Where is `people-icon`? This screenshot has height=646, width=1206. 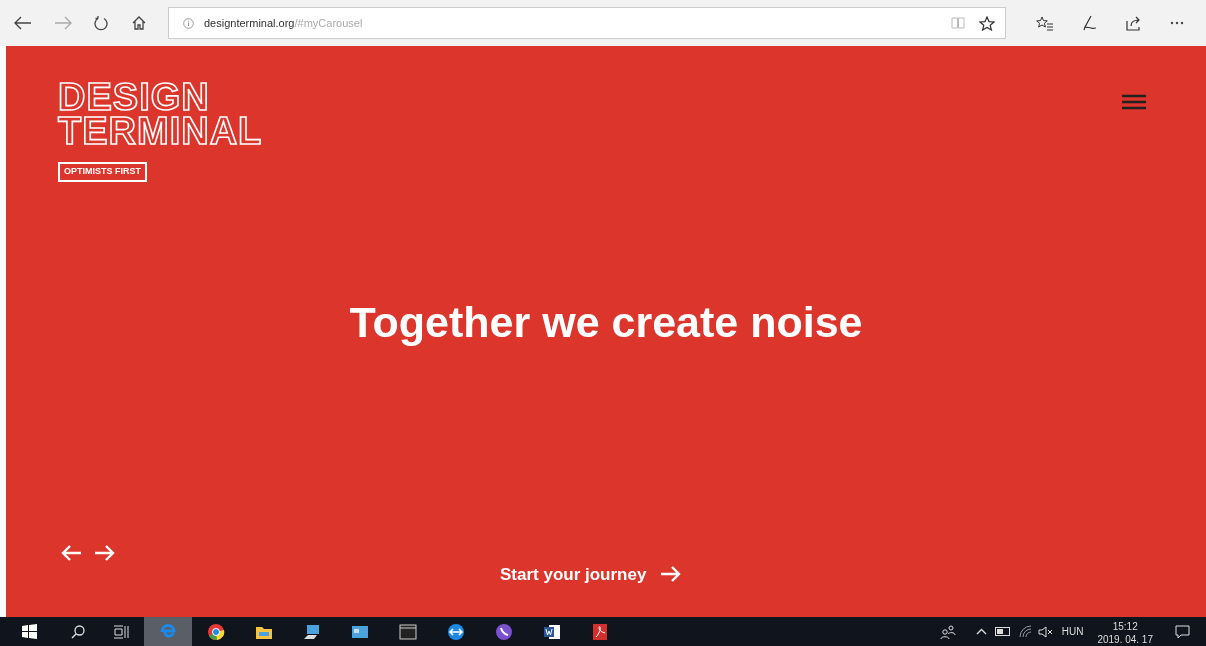 people-icon is located at coordinates (947, 631).